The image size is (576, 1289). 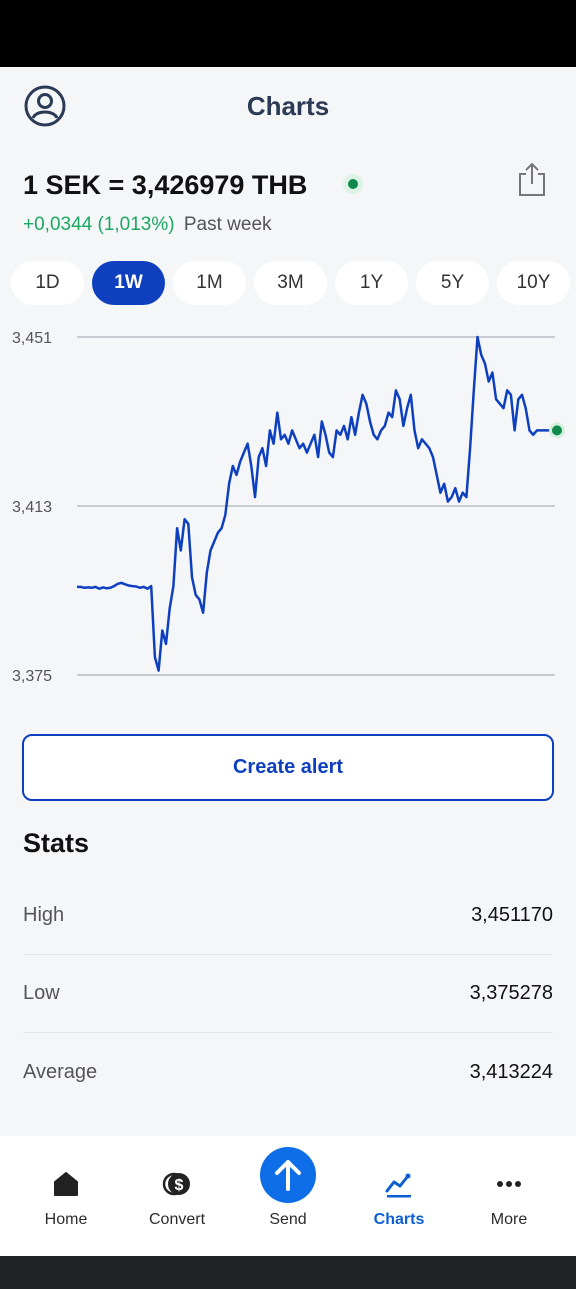 I want to click on rate-change: +0,0344 (1,013%) Past week, so click(x=147, y=225).